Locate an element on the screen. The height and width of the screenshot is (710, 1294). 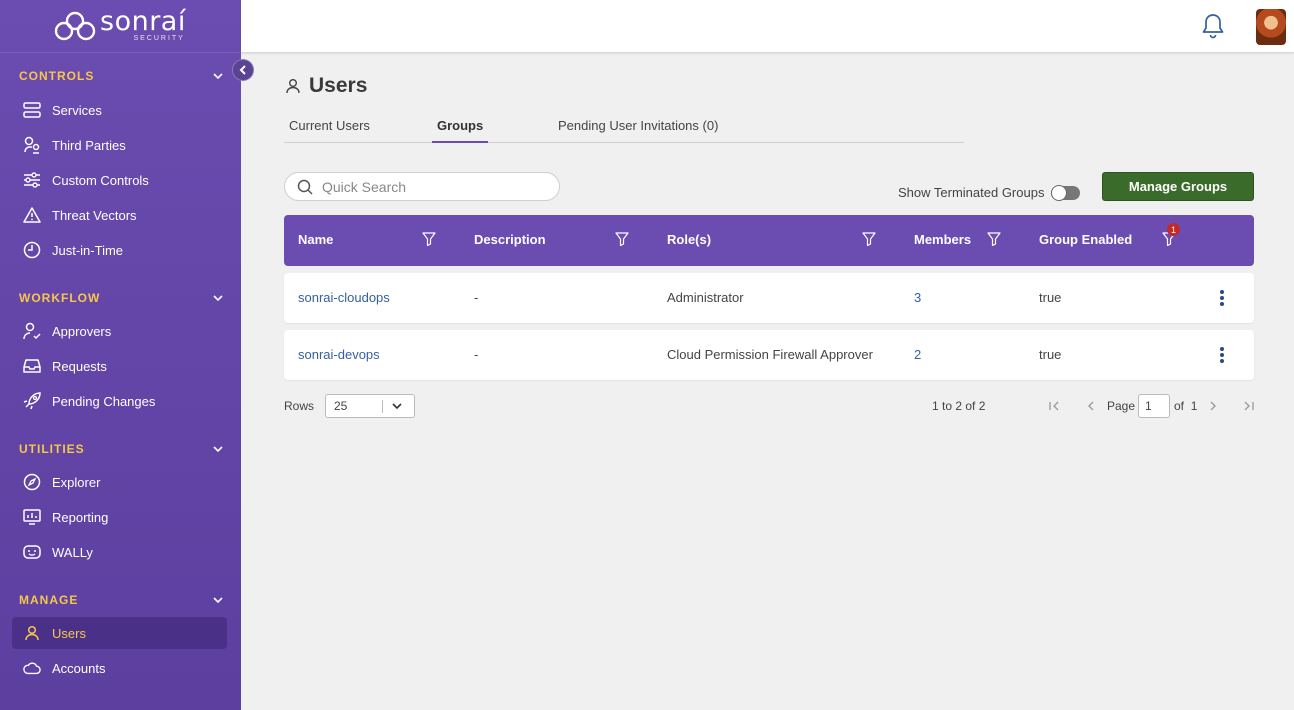
sidebar-item-reporting: Reporting is located at coordinates (119, 517).